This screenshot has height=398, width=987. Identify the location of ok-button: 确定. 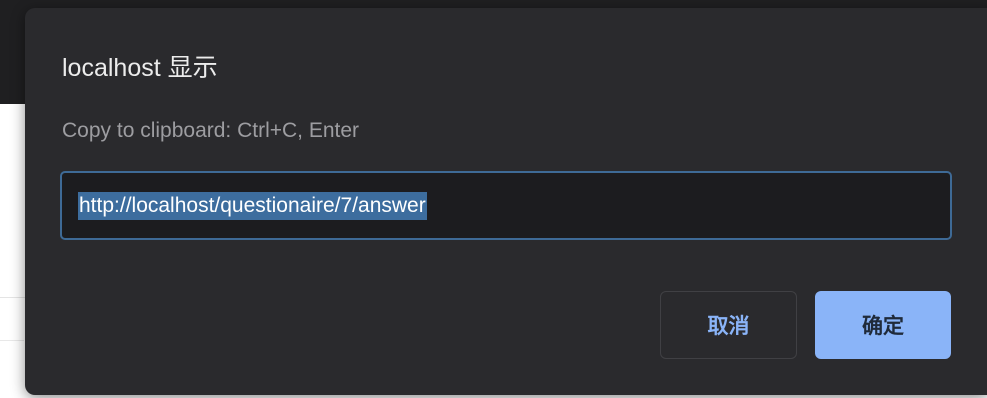
(883, 325).